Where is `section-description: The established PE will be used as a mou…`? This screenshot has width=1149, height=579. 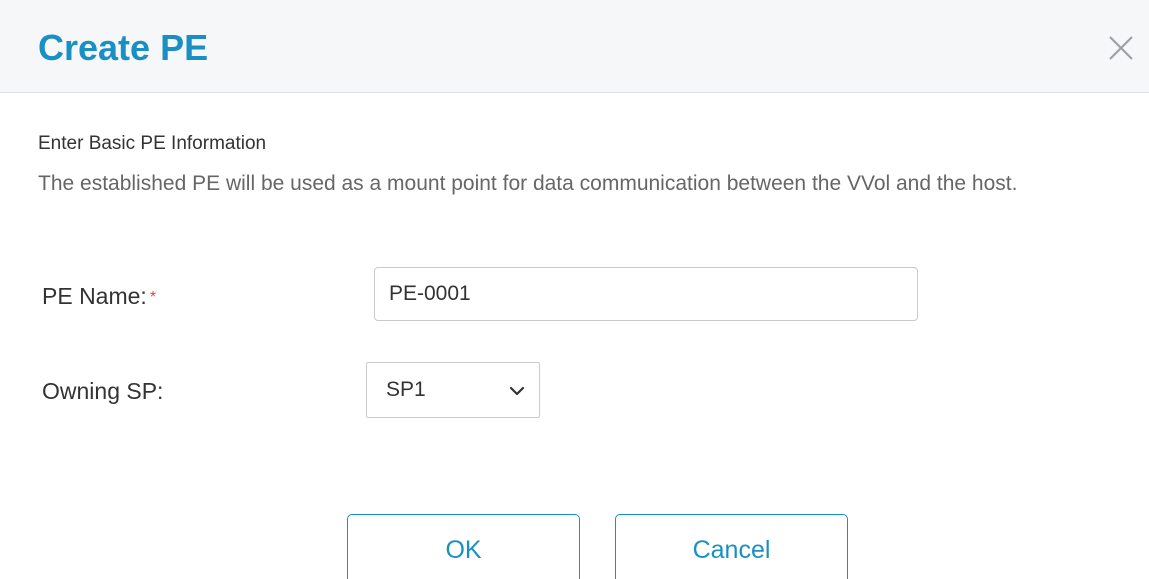 section-description: The established PE will be used as a mou… is located at coordinates (528, 183).